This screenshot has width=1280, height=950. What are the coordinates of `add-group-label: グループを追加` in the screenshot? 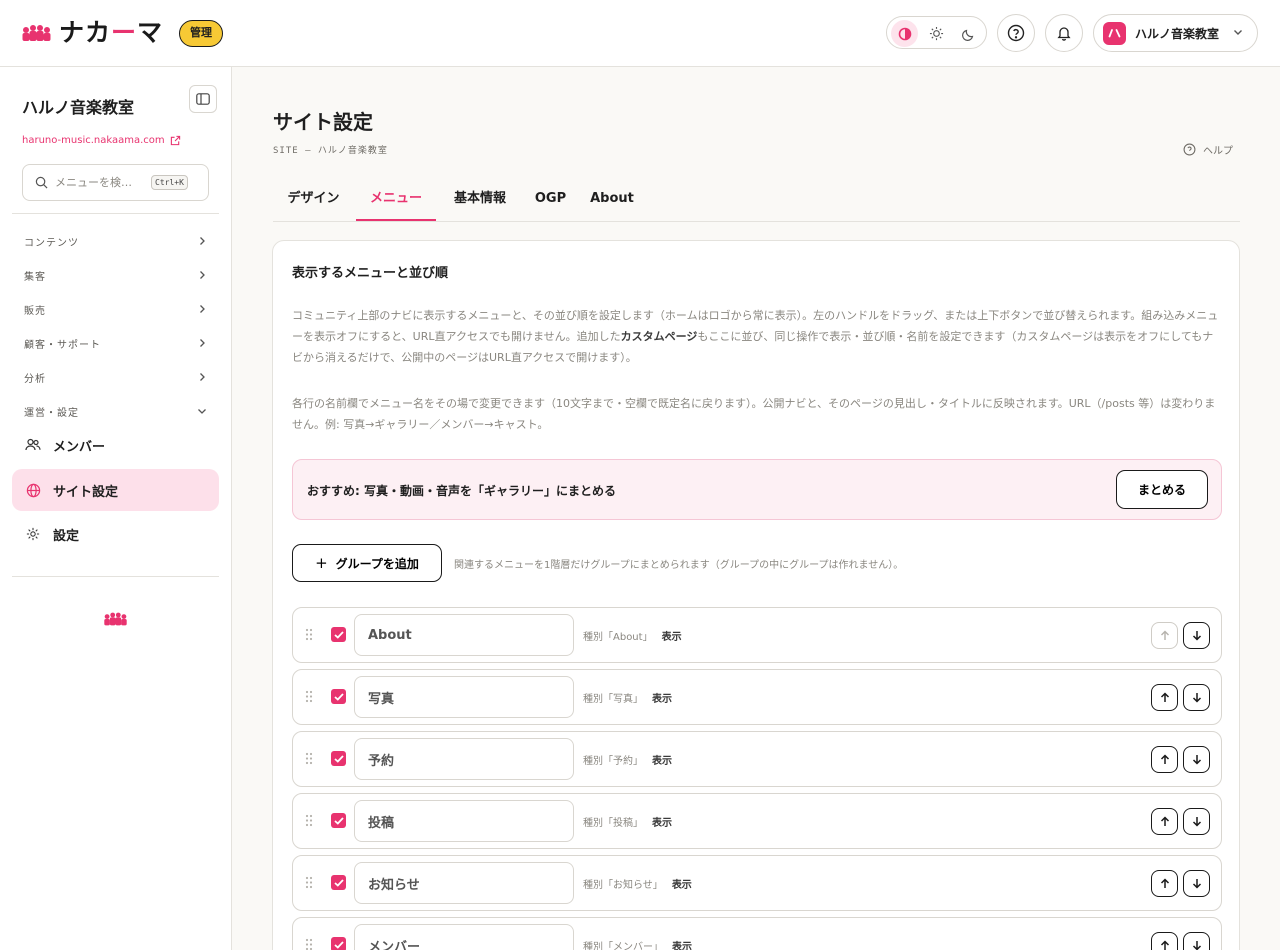 It's located at (377, 563).